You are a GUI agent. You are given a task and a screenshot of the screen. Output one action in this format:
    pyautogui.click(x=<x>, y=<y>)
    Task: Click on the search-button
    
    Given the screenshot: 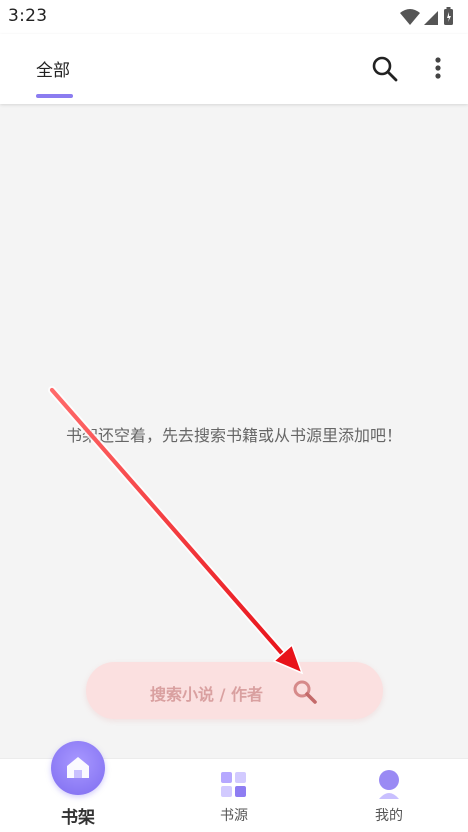 What is the action you would take?
    pyautogui.click(x=385, y=69)
    